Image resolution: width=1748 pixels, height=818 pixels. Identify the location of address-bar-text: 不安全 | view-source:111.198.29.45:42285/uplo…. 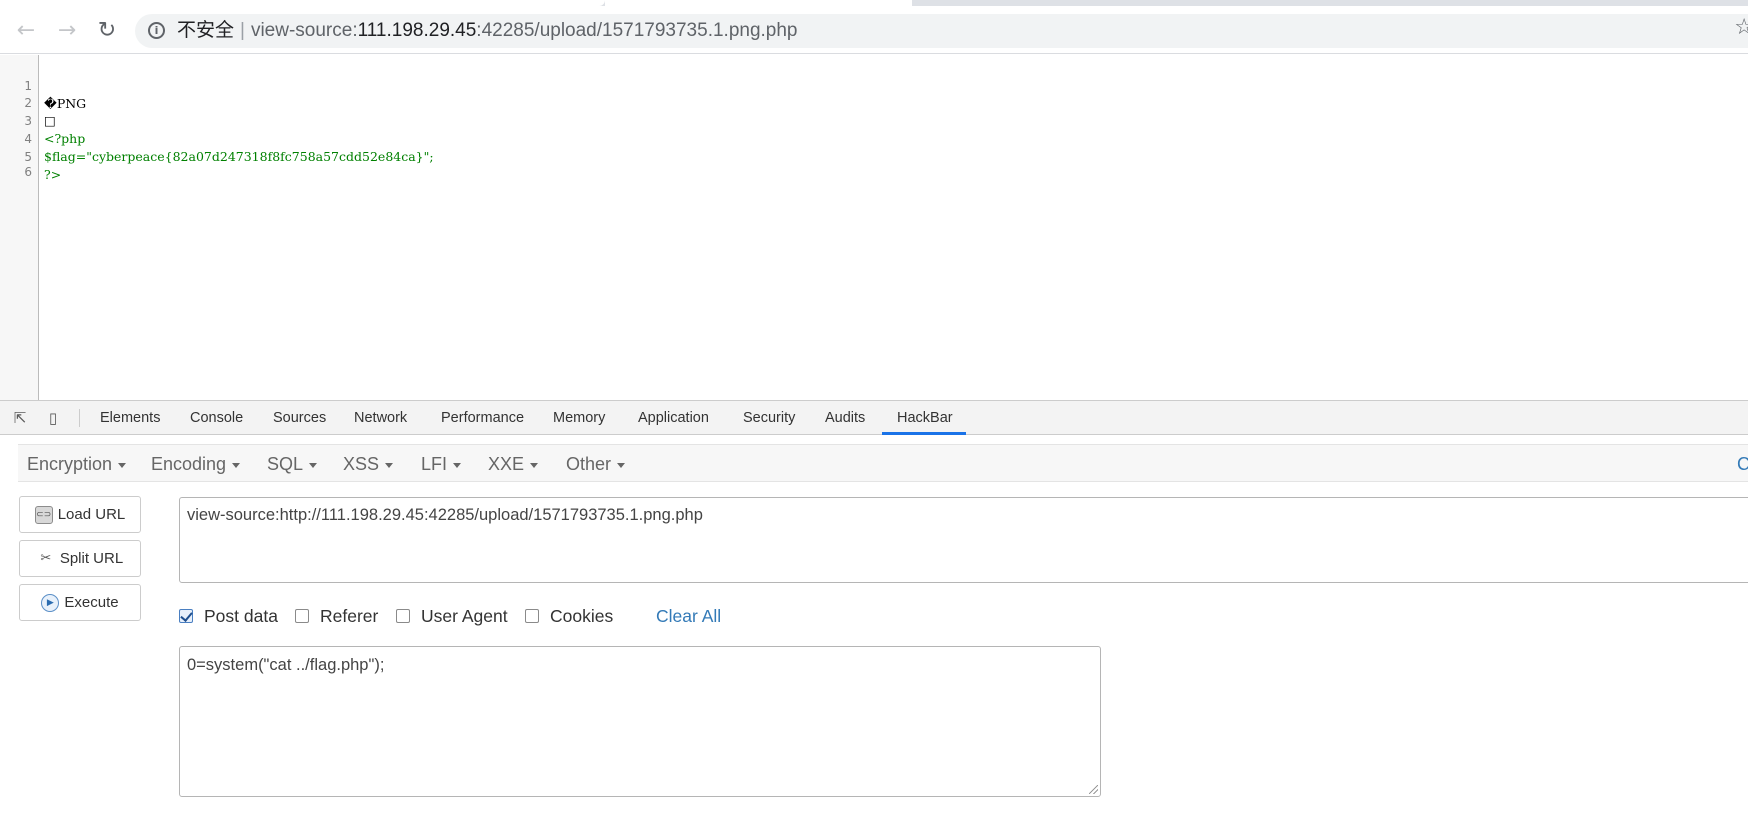
(487, 31).